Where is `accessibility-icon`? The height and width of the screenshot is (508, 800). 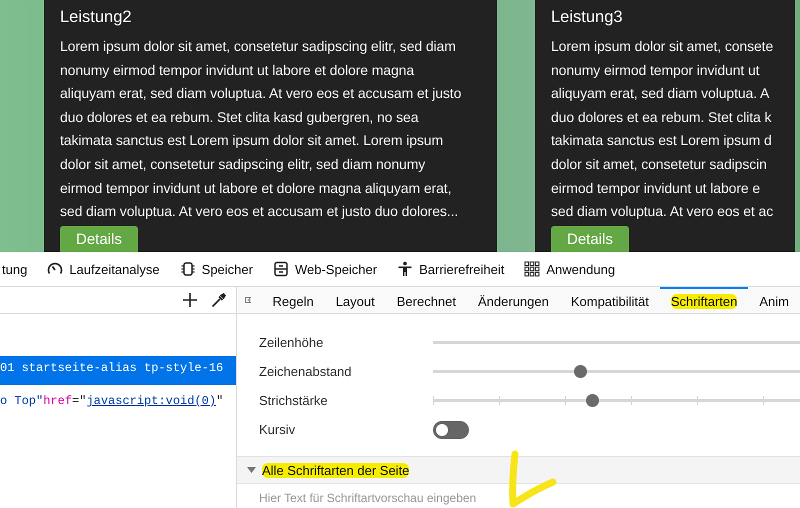
accessibility-icon is located at coordinates (405, 269).